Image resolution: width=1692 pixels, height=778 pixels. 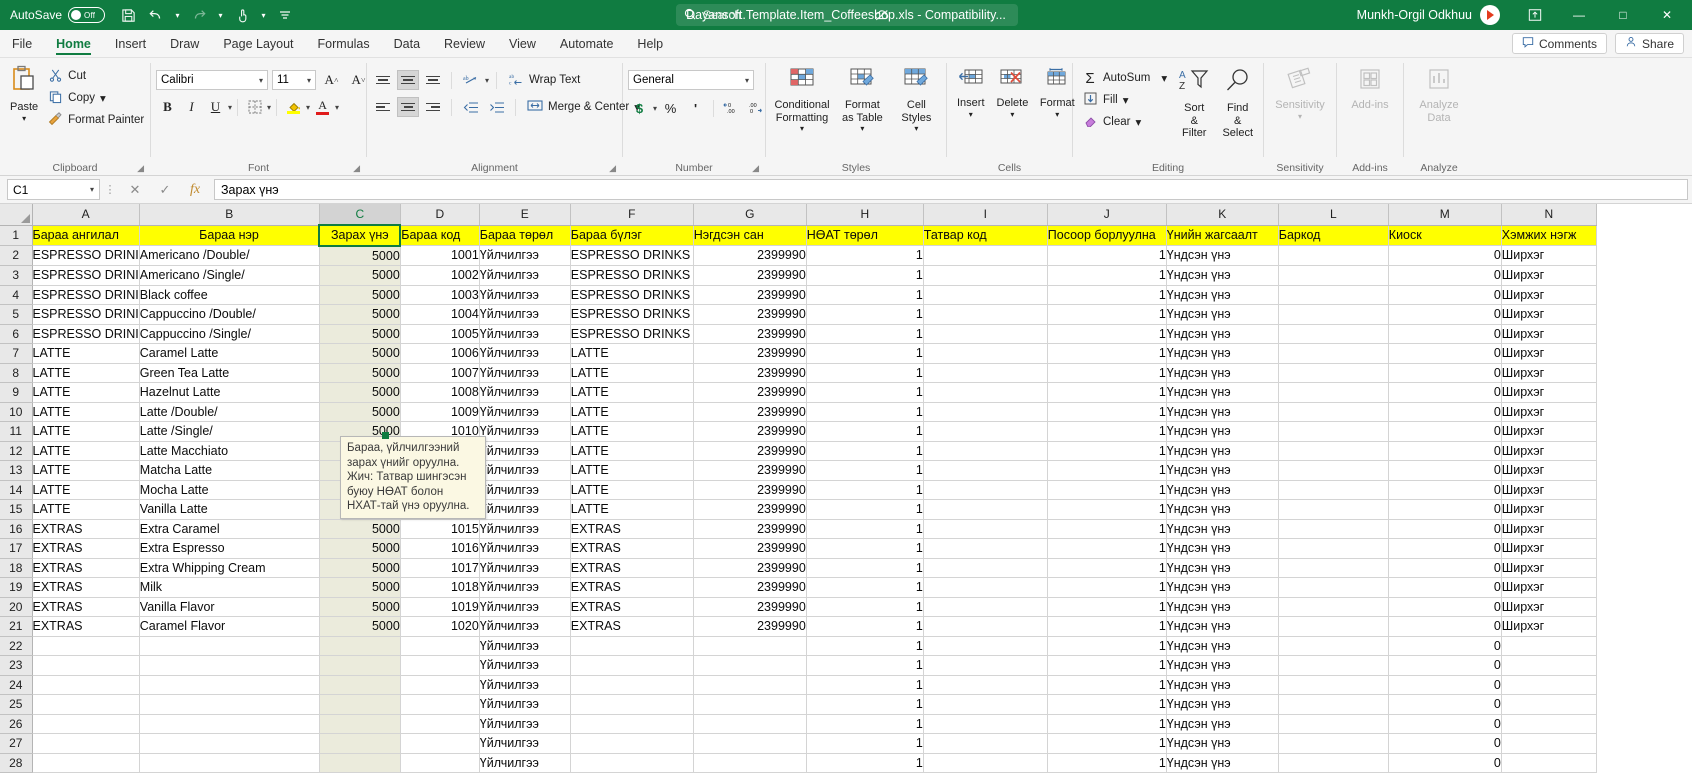 What do you see at coordinates (670, 108) in the screenshot?
I see `percent-button: %` at bounding box center [670, 108].